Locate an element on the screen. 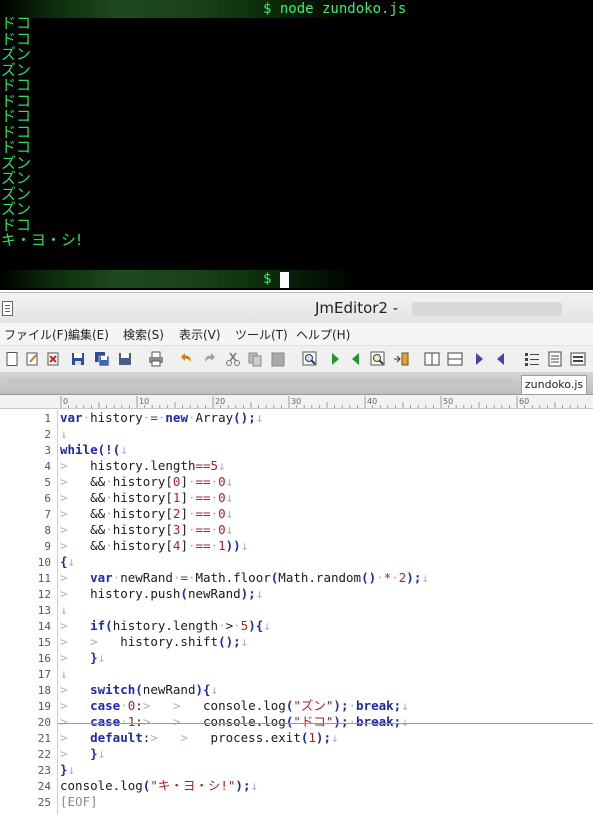  list-icon is located at coordinates (532, 359).